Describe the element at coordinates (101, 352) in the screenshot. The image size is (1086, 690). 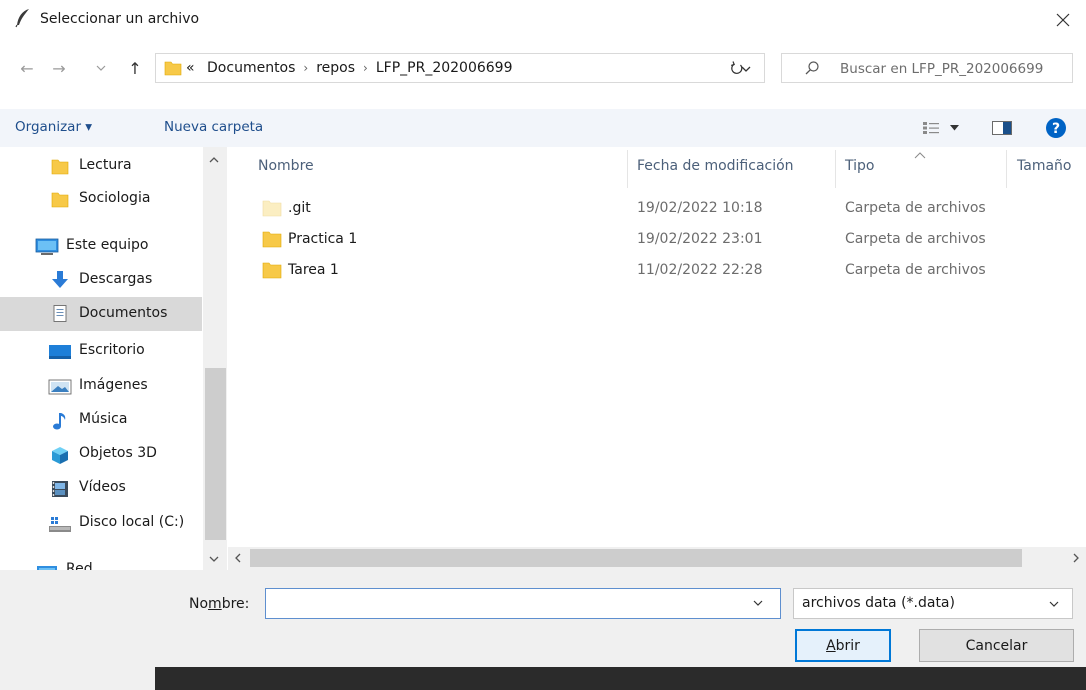
I see `sidebar-item-escritorio: Escritorio` at that location.